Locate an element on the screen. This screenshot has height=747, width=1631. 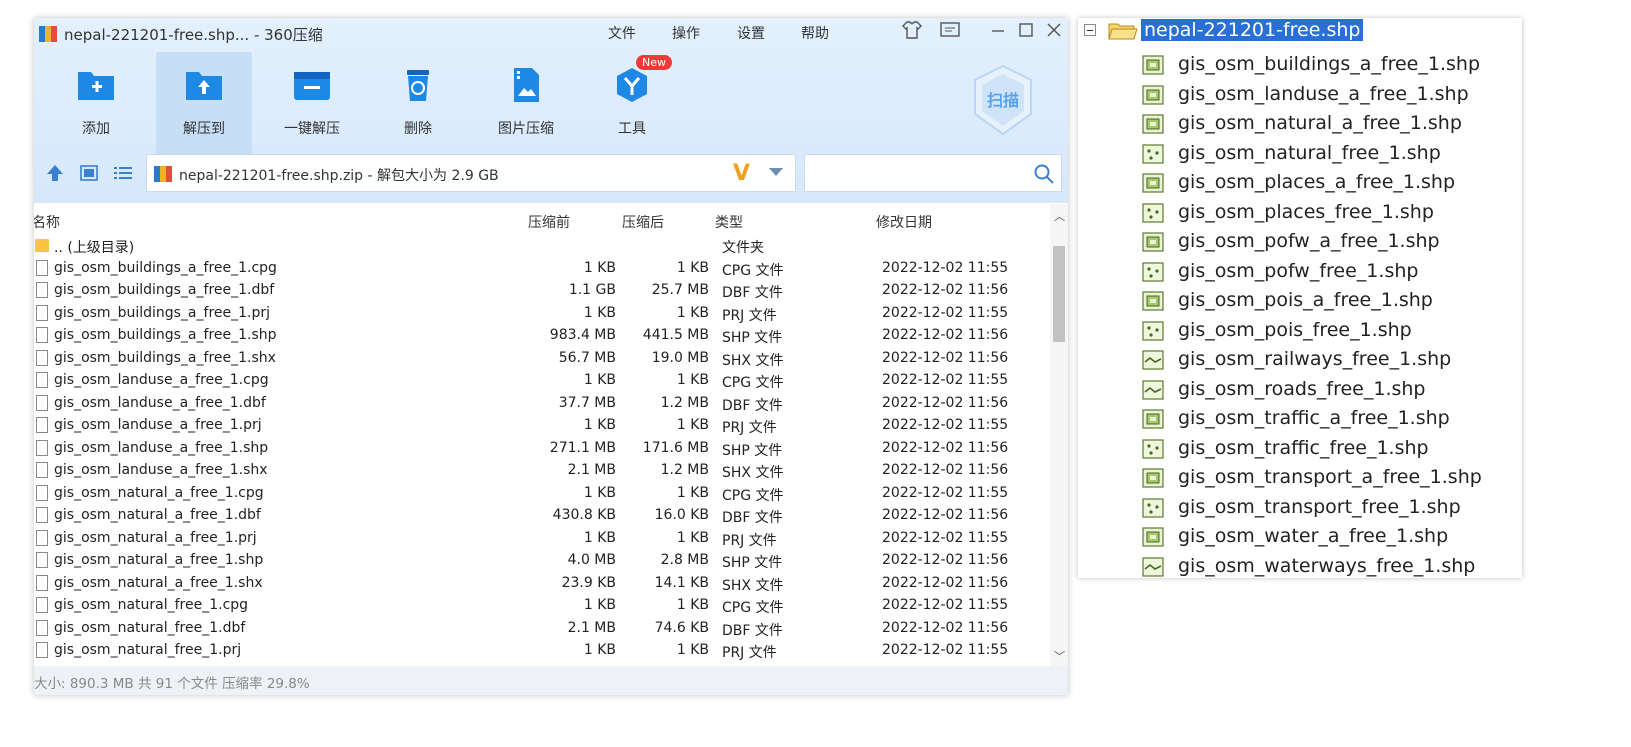
tree-item: gis_osm_places_a_free_1.shp is located at coordinates (1327, 184).